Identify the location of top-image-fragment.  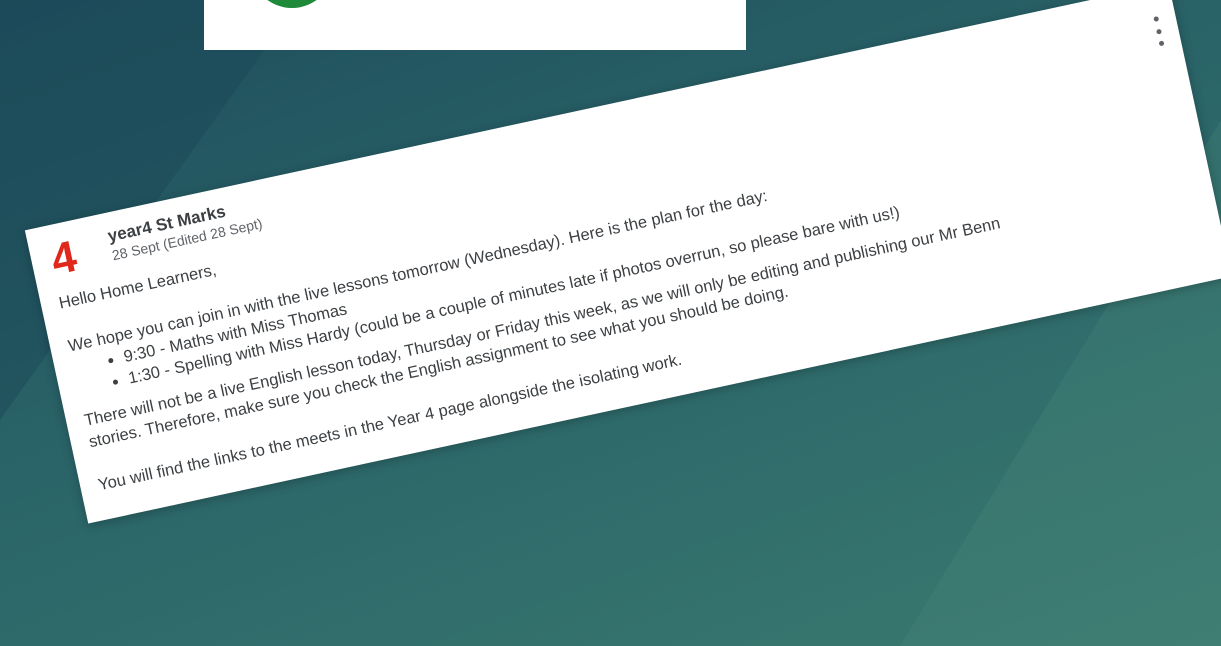
(475, 25).